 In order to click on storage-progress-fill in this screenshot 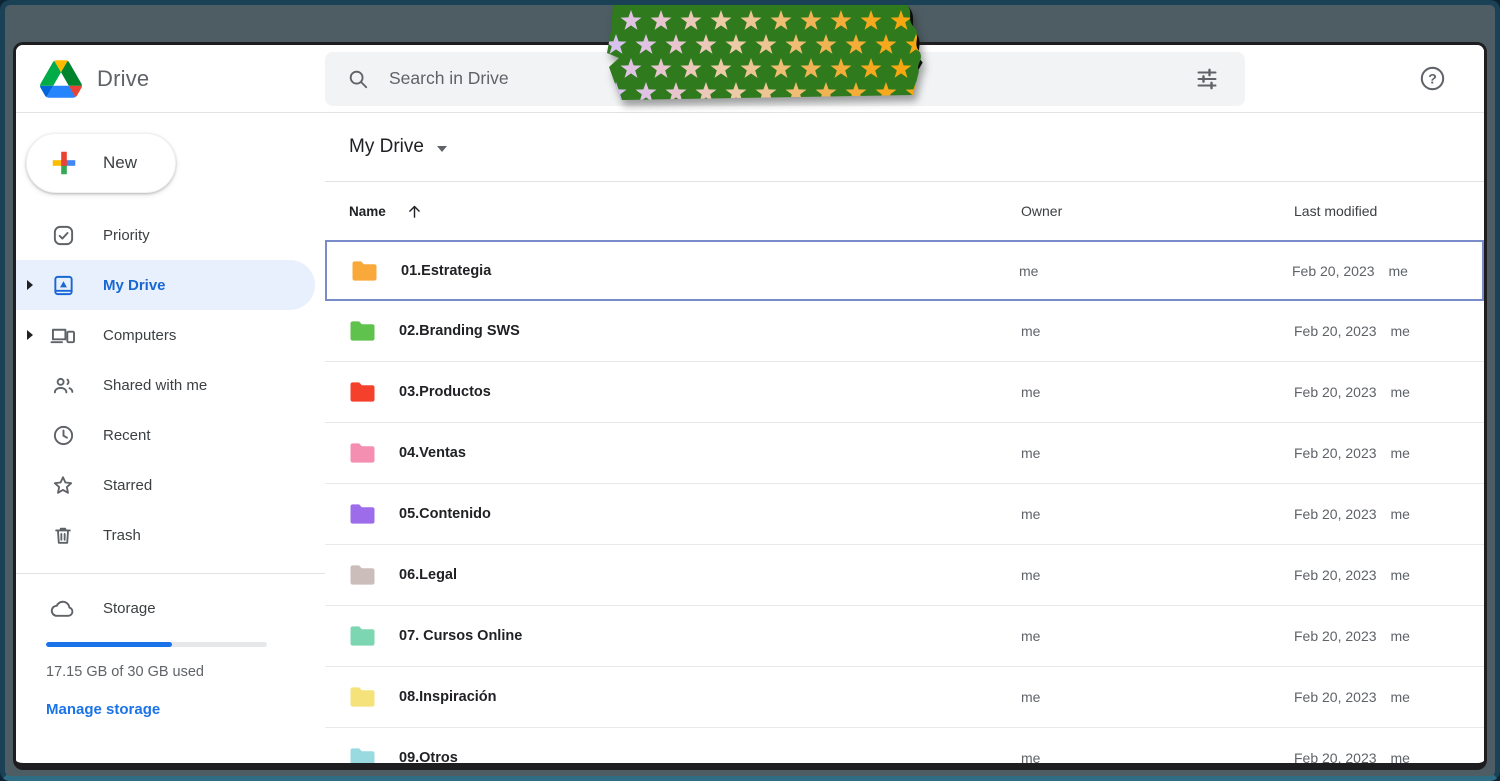, I will do `click(109, 644)`.